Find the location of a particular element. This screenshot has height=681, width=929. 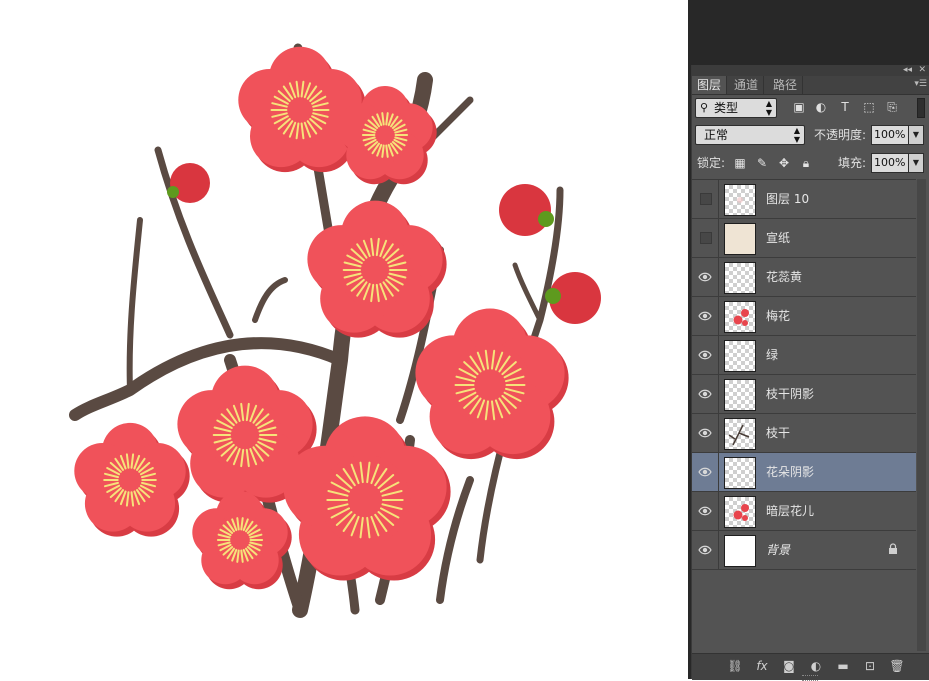

image-filter-icon: ▣ is located at coordinates (799, 107).